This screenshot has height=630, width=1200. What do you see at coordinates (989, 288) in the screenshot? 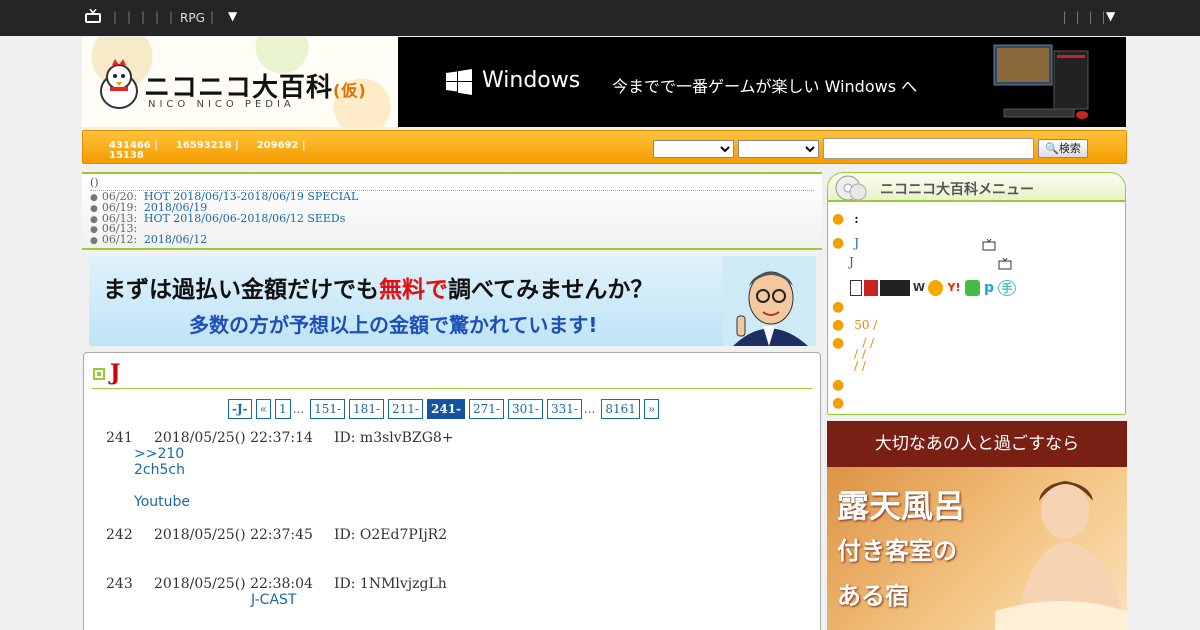
I see `service-pixiv-icon: p` at bounding box center [989, 288].